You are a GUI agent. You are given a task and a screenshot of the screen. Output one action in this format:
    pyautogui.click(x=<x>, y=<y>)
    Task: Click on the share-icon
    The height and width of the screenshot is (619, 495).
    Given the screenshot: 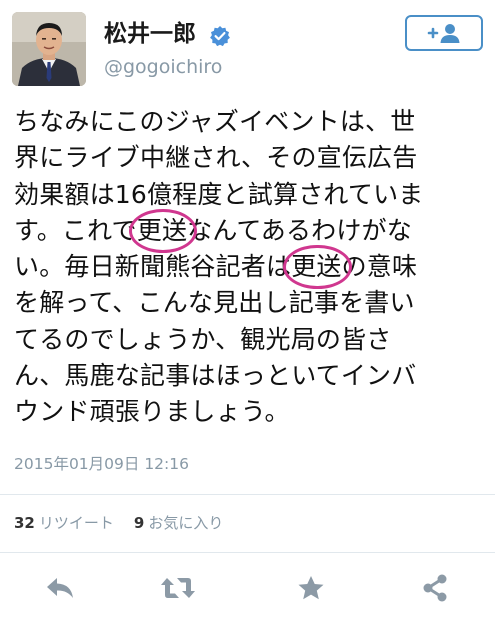 What is the action you would take?
    pyautogui.click(x=435, y=588)
    